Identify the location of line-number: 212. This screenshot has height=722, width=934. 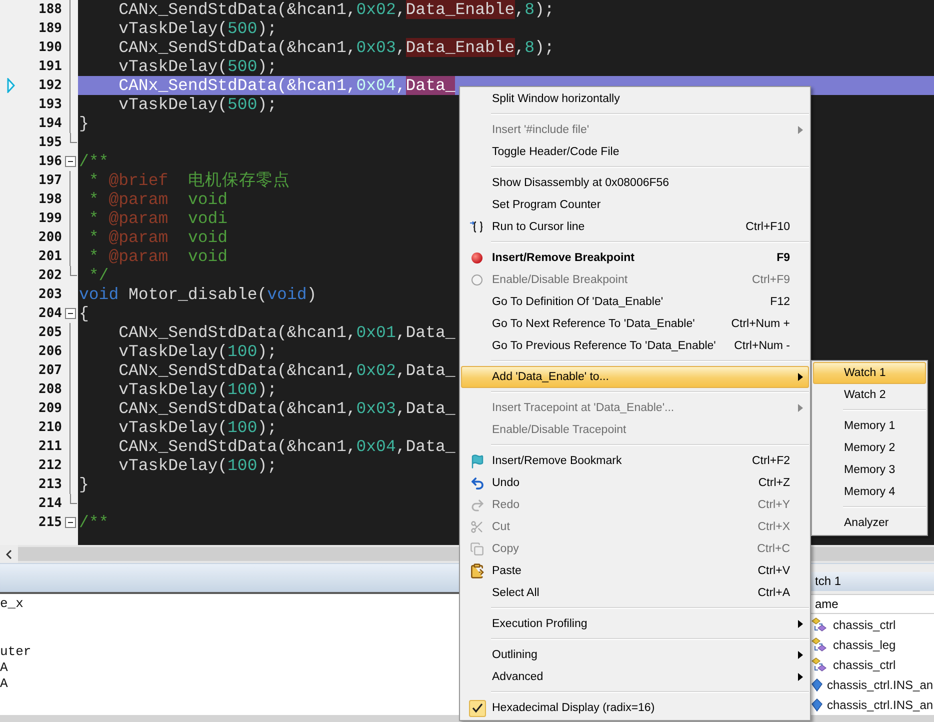
(50, 466).